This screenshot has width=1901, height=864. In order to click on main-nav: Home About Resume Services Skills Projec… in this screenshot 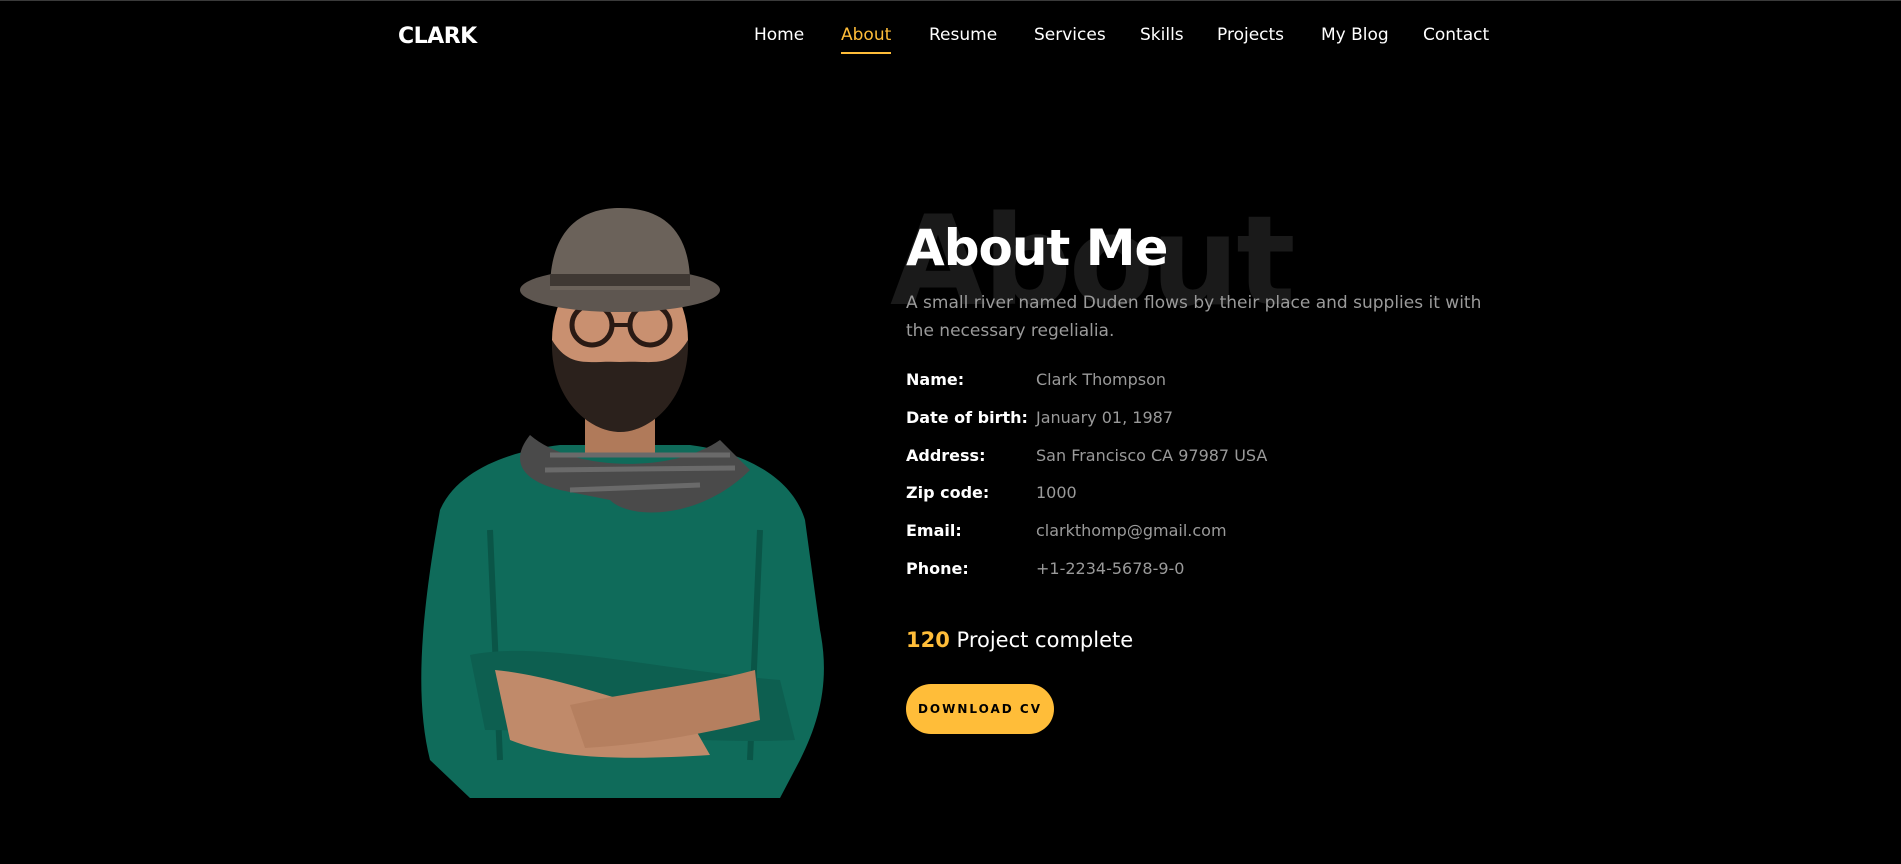, I will do `click(950, 39)`.